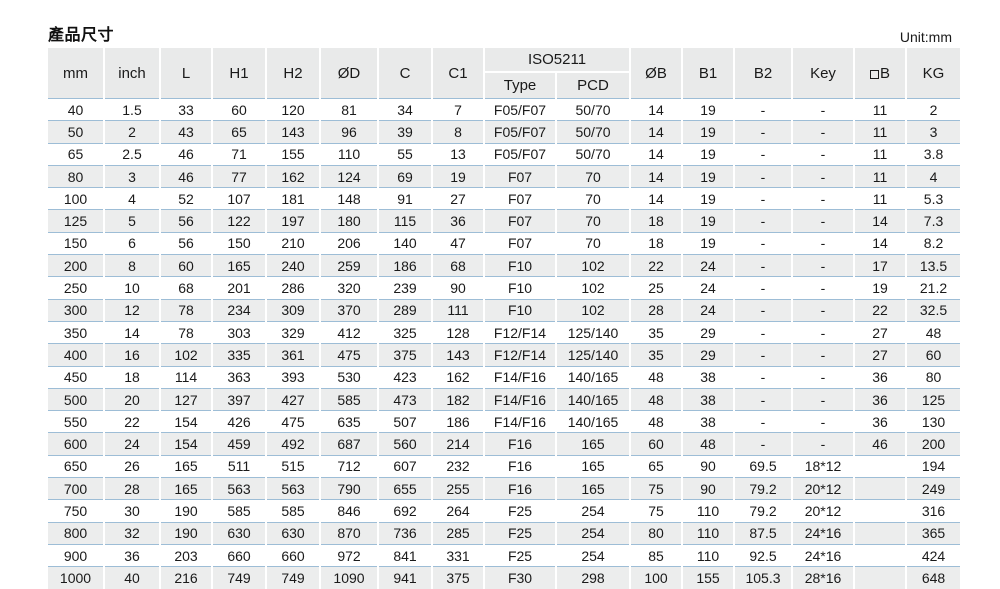  What do you see at coordinates (504, 176) in the screenshot?
I see `table-row: 80 3 46 77 162 124 69 19 F07 70 14 19- -11 4` at bounding box center [504, 176].